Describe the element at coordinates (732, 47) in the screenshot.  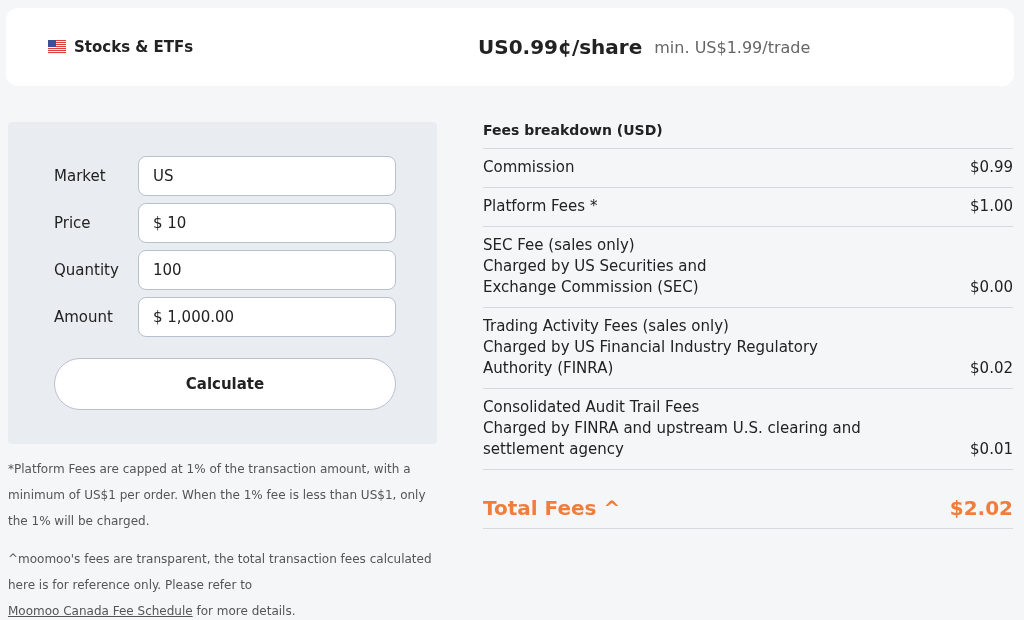
I see `minimum-fee: min. US$1.99/trade` at that location.